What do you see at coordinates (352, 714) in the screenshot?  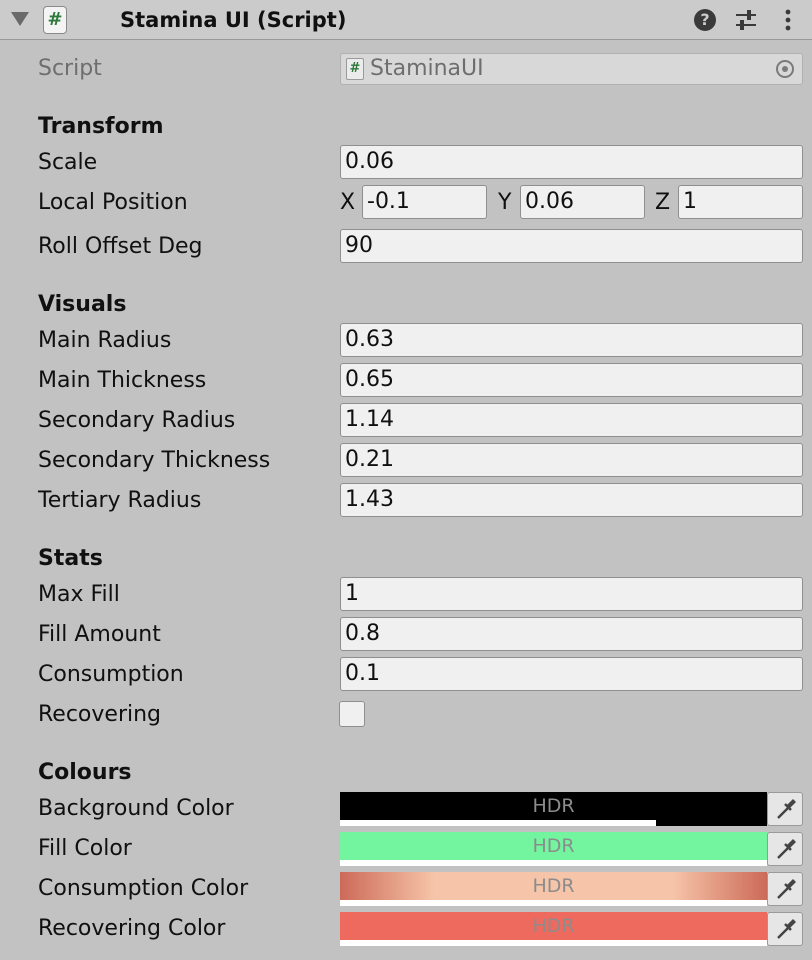 I see `recovering-checkbox` at bounding box center [352, 714].